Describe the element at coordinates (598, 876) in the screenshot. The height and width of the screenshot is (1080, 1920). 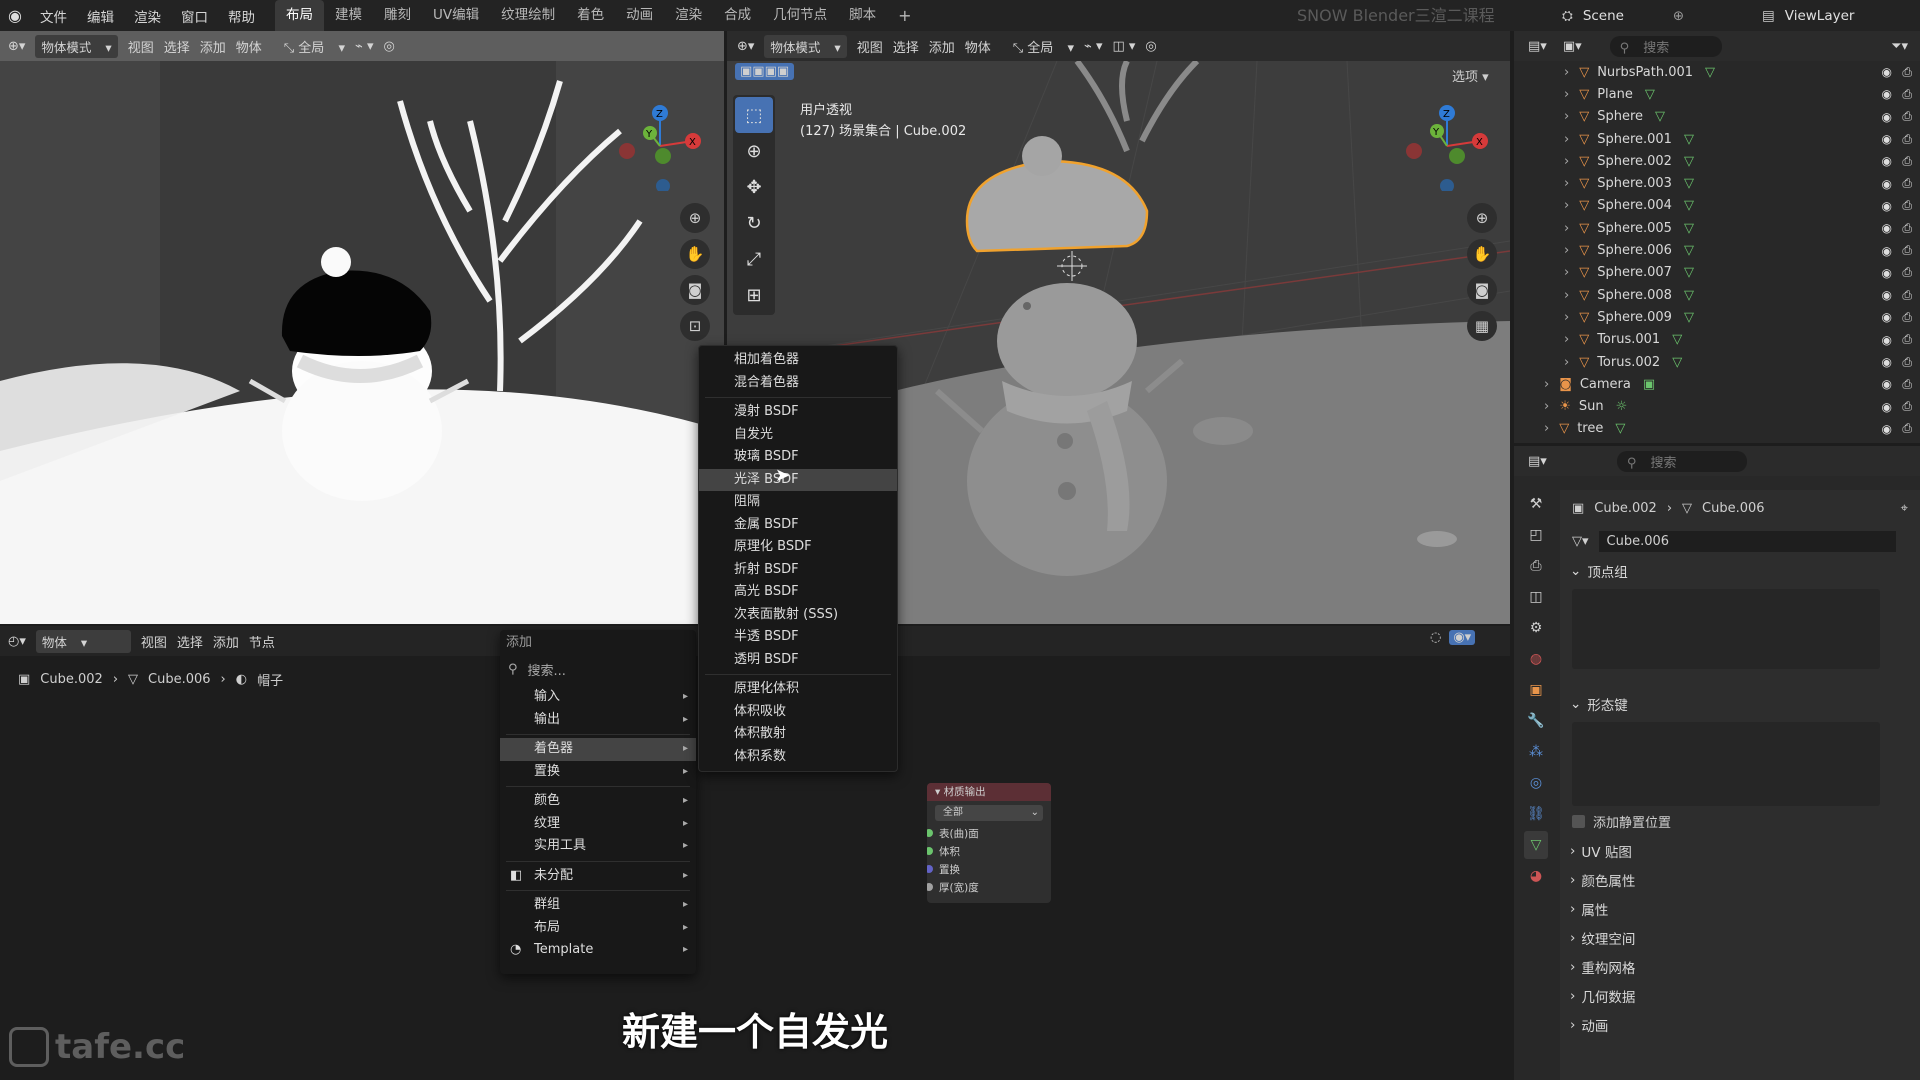
I see `menu-item-unassigned: ◧ 未分配 ▸` at that location.